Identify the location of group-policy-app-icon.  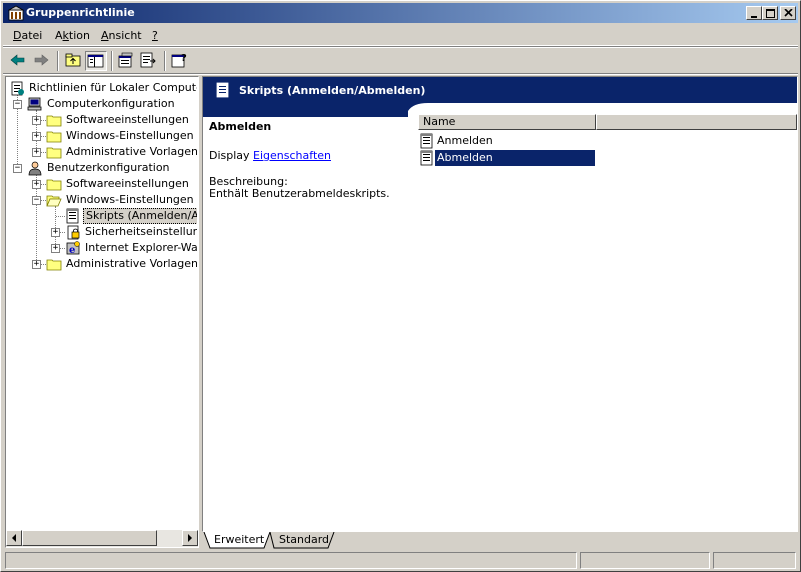
(16, 13).